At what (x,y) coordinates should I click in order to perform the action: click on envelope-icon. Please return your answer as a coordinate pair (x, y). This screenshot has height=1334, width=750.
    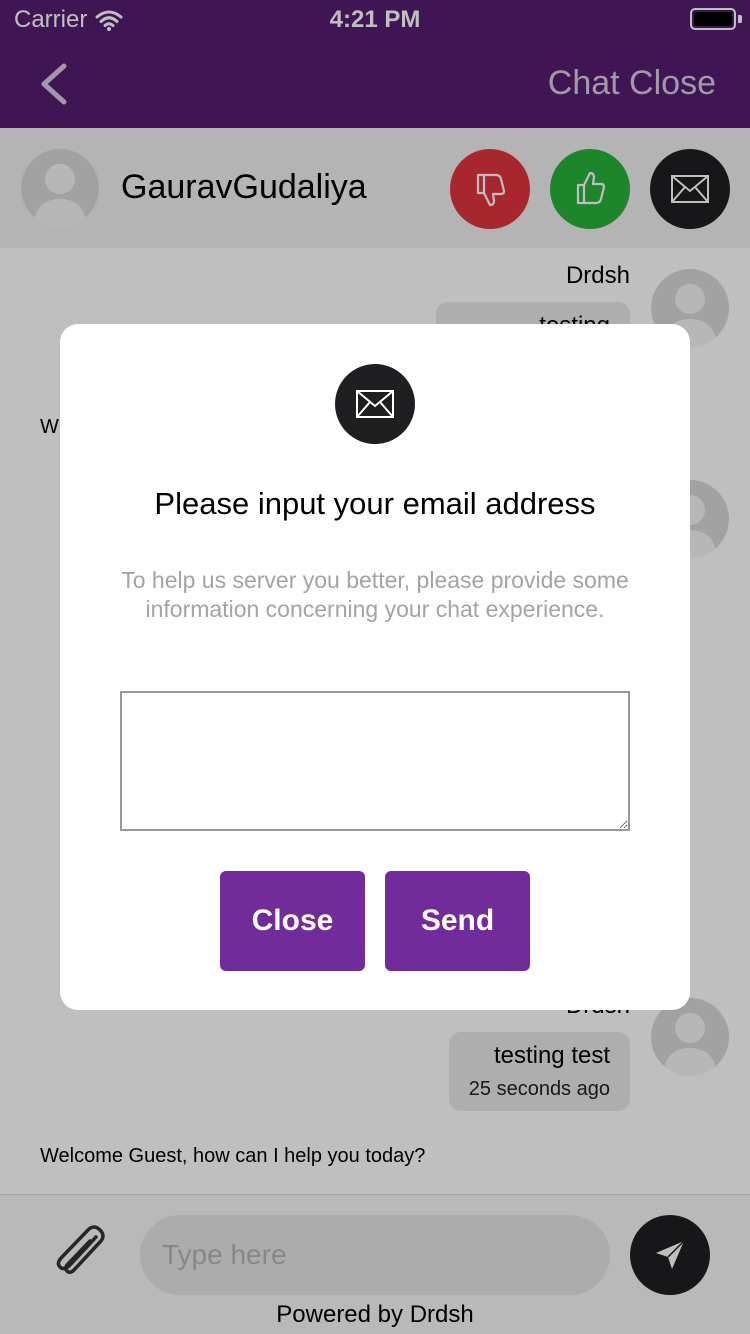
    Looking at the image, I should click on (375, 404).